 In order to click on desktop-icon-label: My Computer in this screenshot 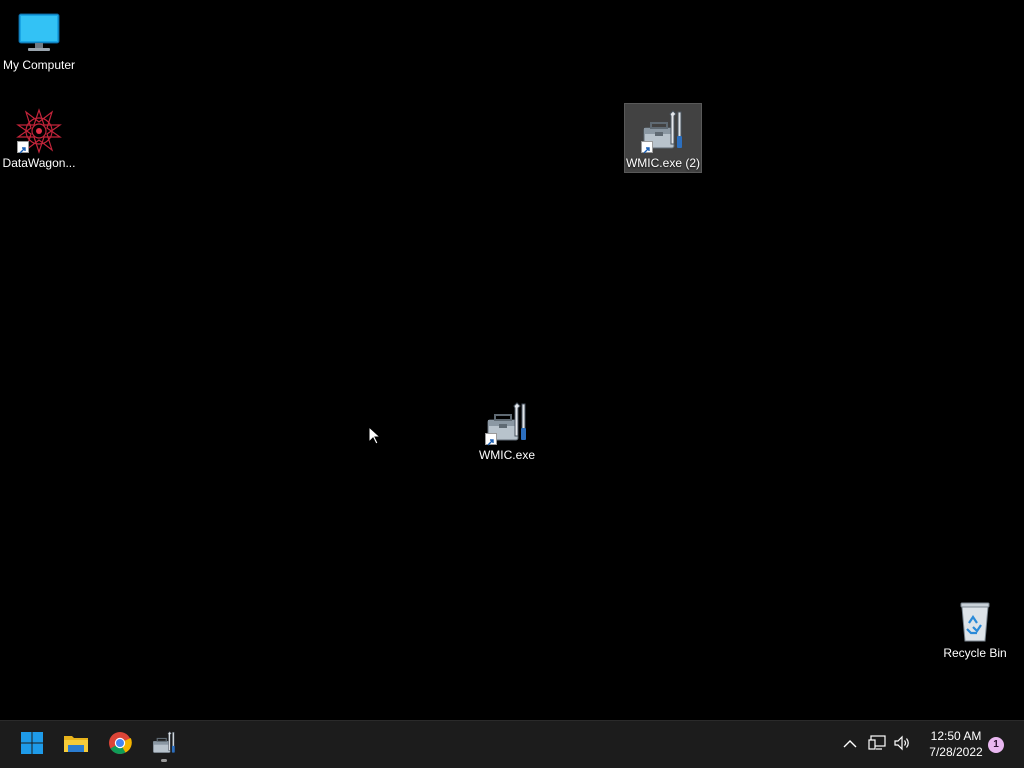, I will do `click(39, 65)`.